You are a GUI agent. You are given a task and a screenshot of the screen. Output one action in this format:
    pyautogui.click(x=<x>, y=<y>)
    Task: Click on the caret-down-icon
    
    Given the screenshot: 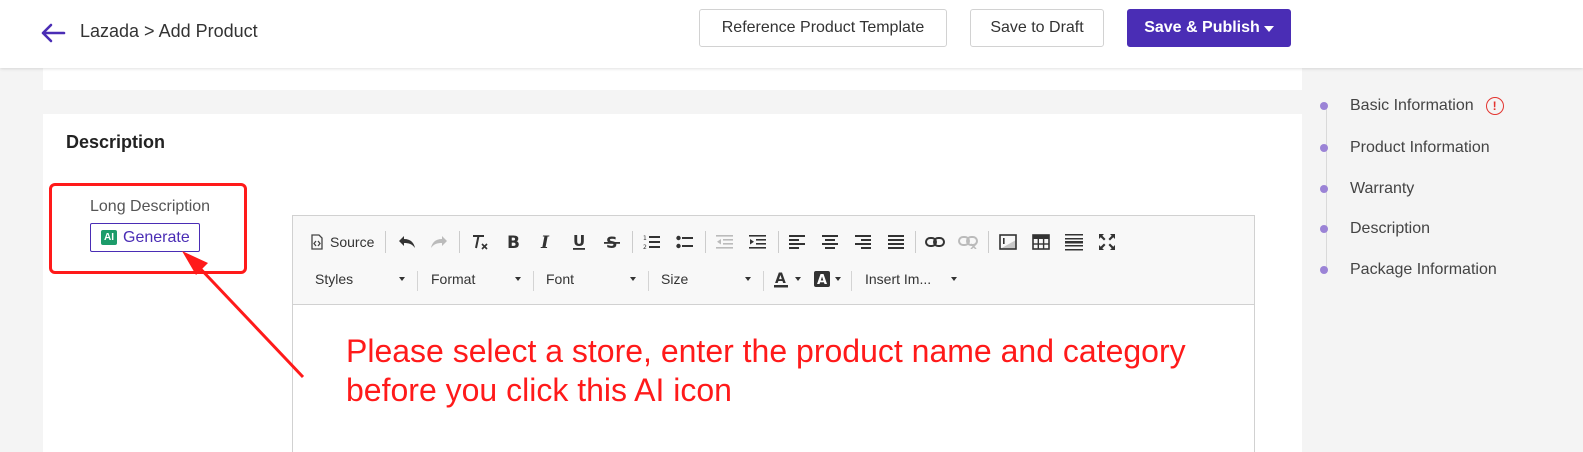 What is the action you would take?
    pyautogui.click(x=1268, y=29)
    